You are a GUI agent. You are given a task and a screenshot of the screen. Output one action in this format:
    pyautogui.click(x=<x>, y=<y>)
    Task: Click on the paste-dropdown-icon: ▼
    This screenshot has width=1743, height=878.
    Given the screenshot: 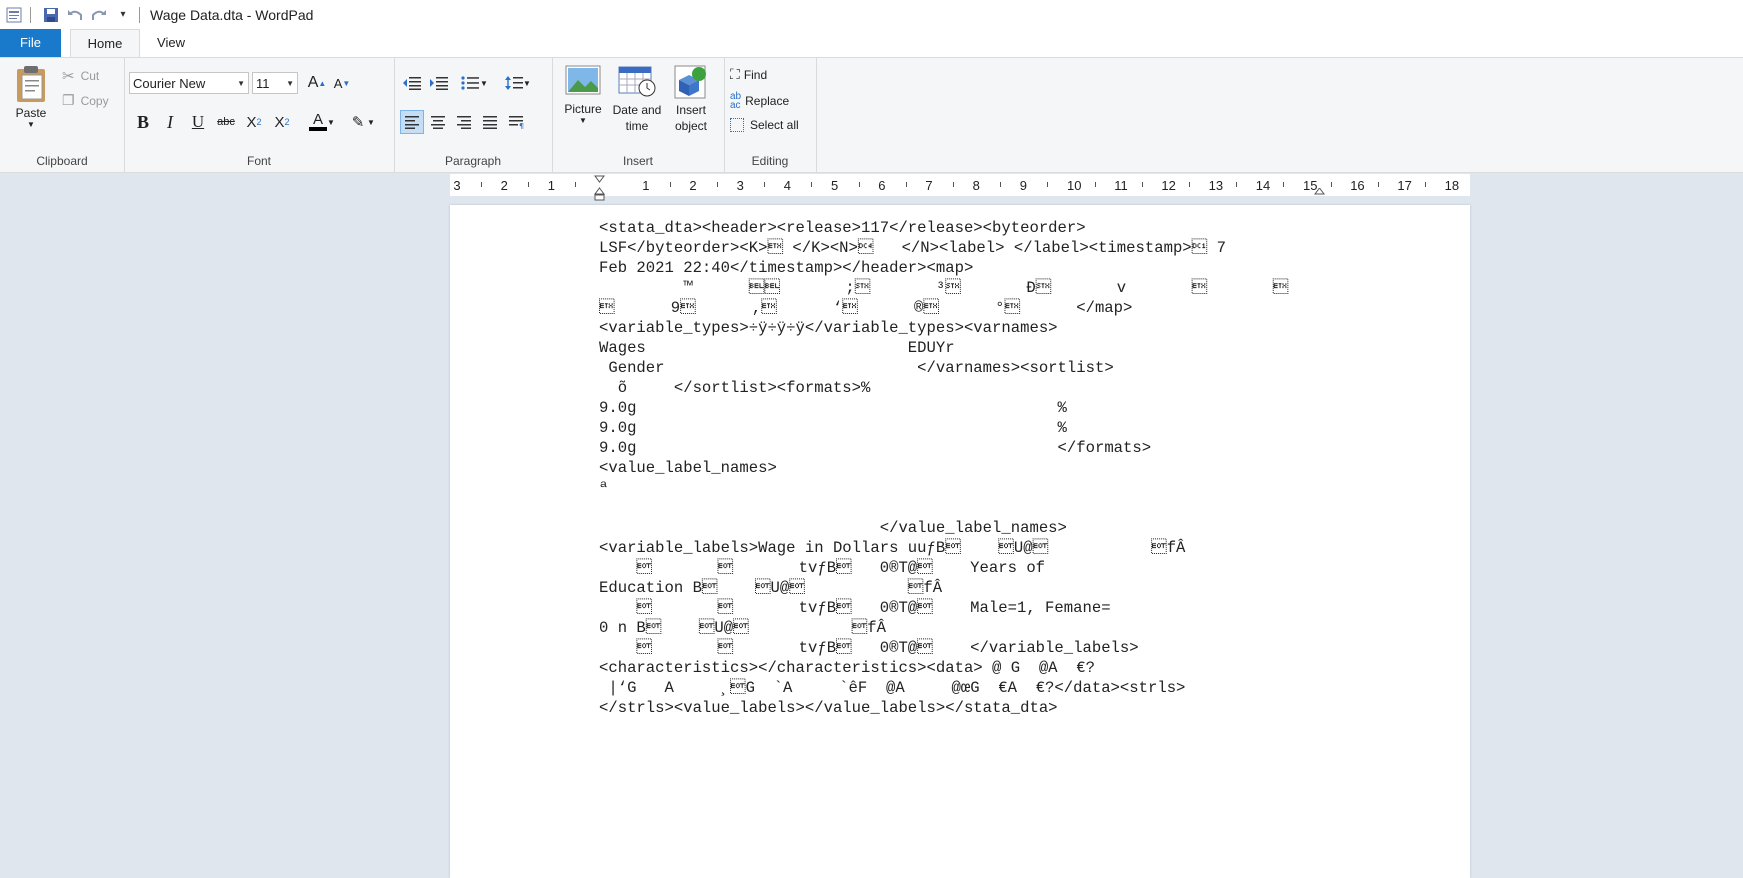 What is the action you would take?
    pyautogui.click(x=31, y=124)
    